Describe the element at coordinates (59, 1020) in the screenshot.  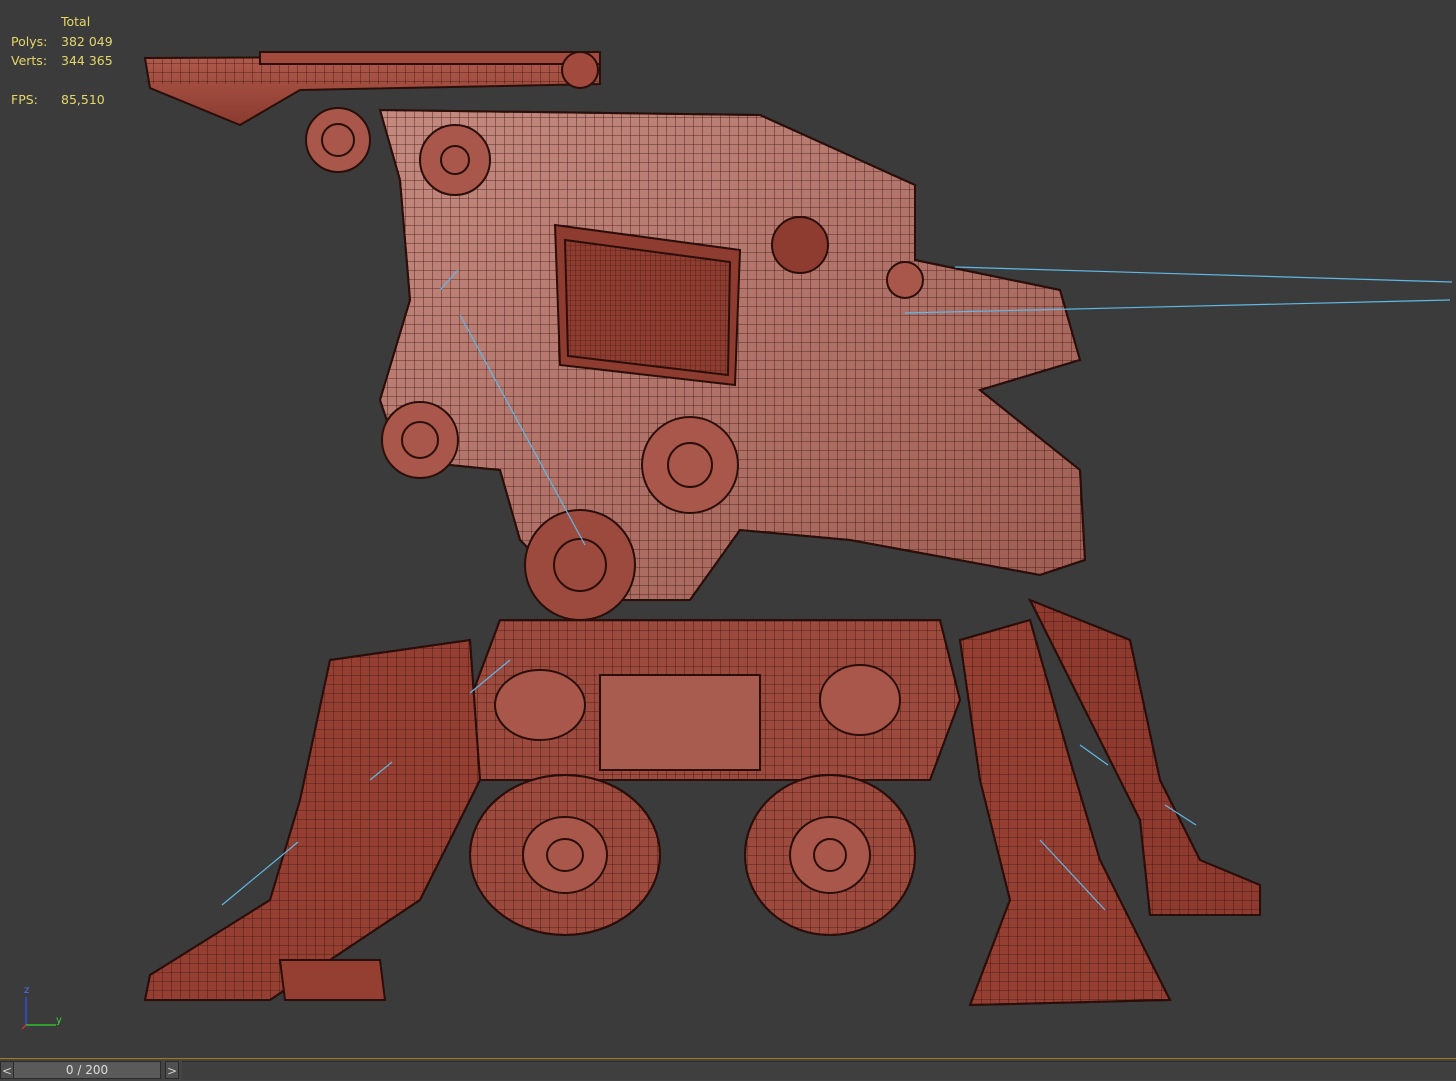
I see `axis-y-label: y` at that location.